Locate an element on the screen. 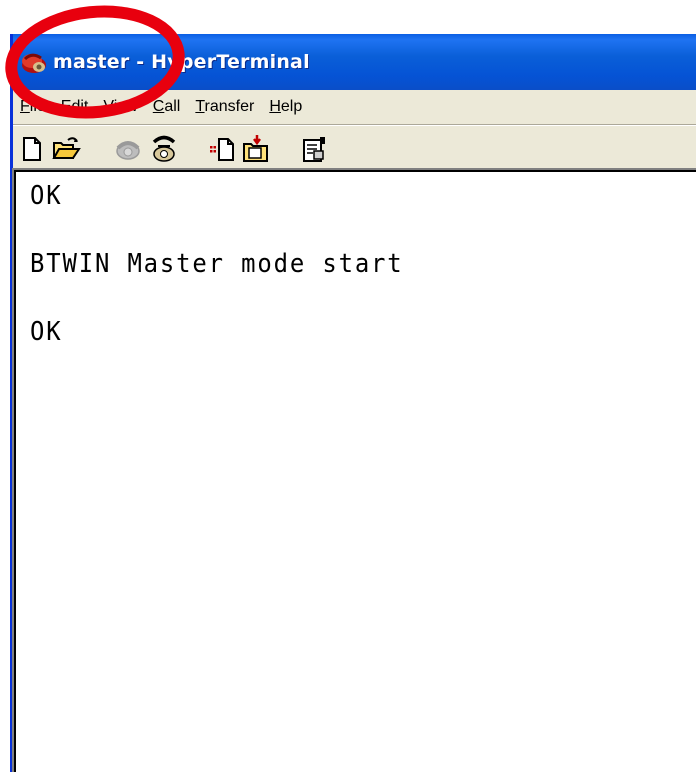 The height and width of the screenshot is (772, 696). menu-edit-accel: E is located at coordinates (66, 106).